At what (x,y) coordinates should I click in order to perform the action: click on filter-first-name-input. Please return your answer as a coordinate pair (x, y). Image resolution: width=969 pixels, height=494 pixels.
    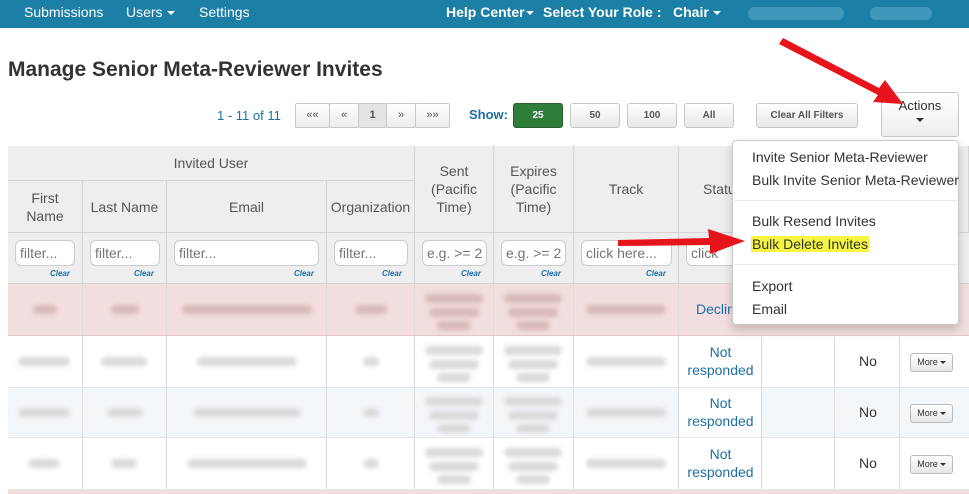
    Looking at the image, I should click on (45, 253).